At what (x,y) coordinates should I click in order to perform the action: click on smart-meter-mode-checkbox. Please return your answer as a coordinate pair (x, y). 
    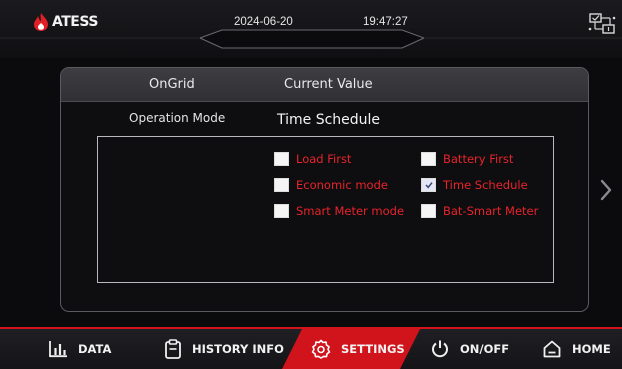
    Looking at the image, I should click on (281, 211).